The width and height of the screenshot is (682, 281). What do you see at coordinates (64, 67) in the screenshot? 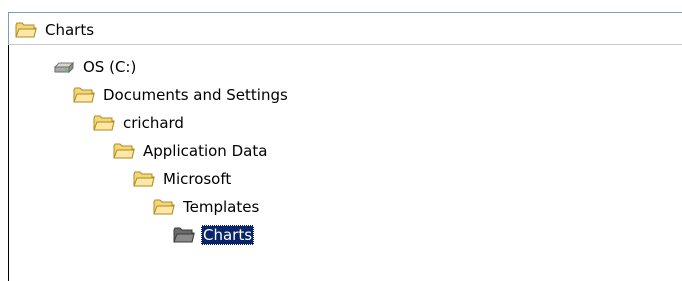
I see `hard-drive-icon` at bounding box center [64, 67].